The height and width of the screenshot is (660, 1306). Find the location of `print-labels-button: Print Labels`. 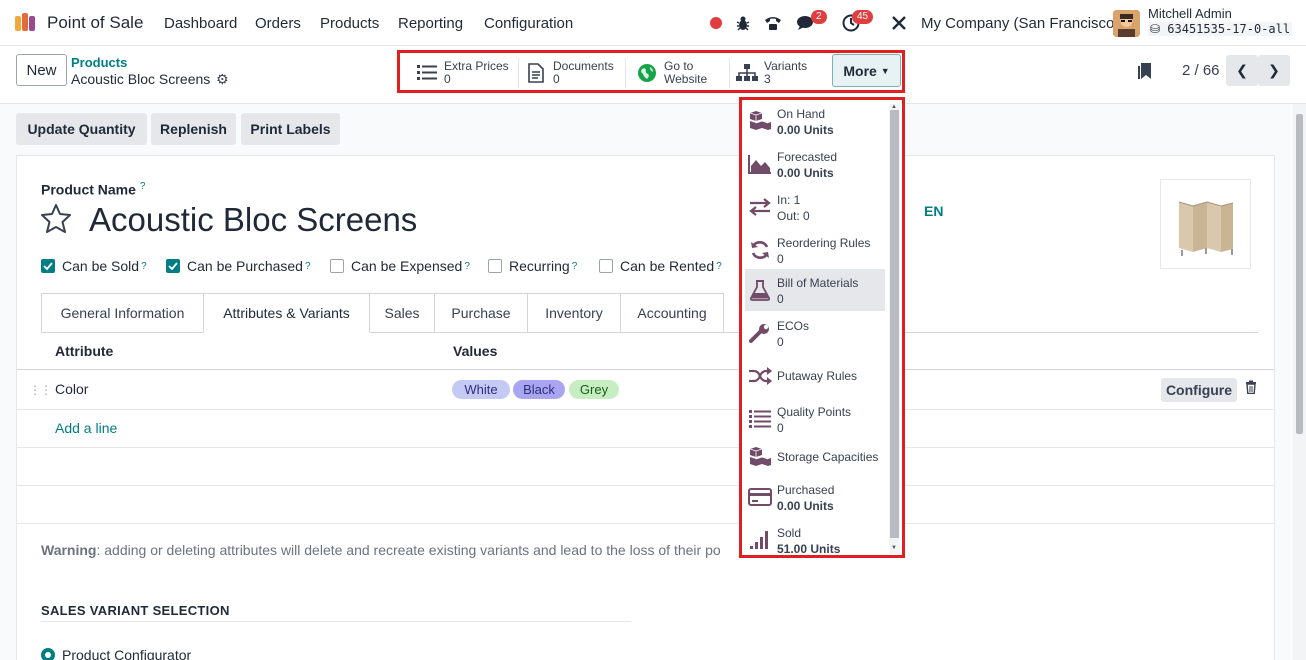

print-labels-button: Print Labels is located at coordinates (290, 129).